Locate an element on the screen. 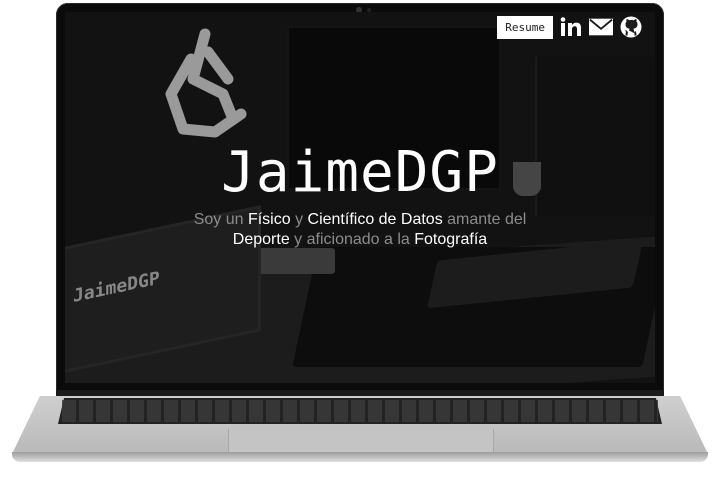  laptop-trackpad is located at coordinates (361, 441).